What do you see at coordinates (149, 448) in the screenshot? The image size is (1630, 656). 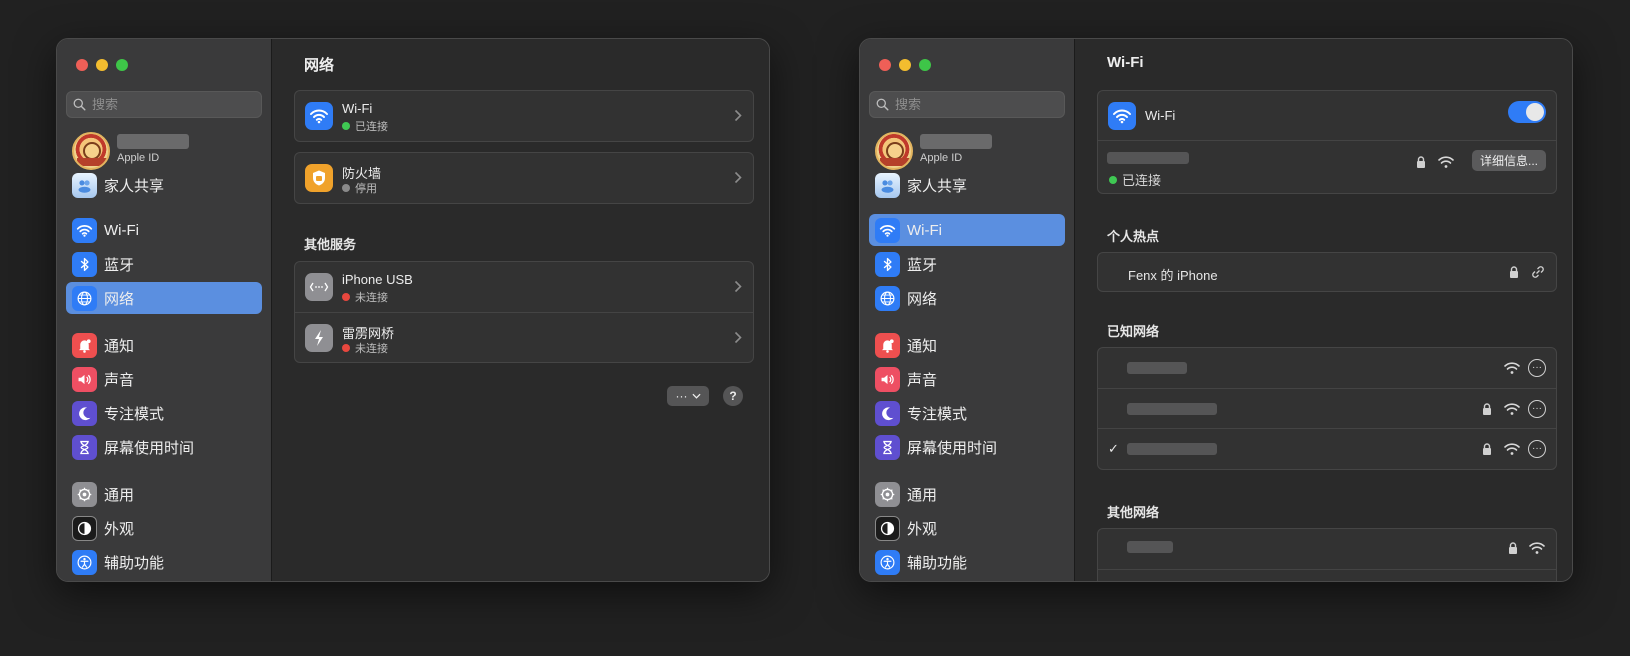 I see `sidebar-item-label: 屏幕使用时间` at bounding box center [149, 448].